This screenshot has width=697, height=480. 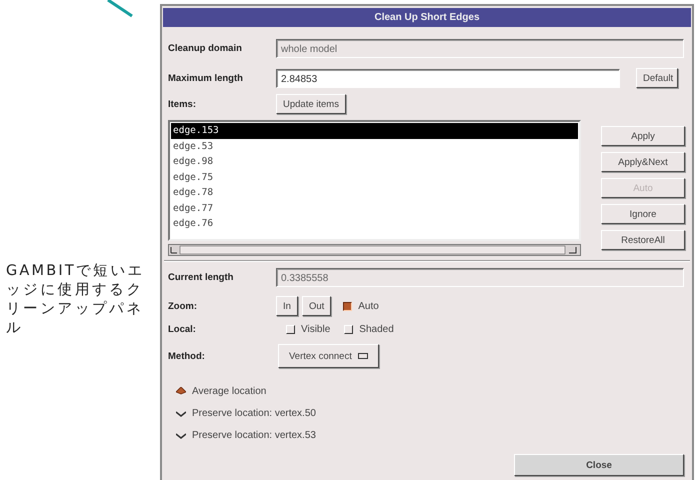 I want to click on action-button: RestoreAll, so click(x=643, y=240).